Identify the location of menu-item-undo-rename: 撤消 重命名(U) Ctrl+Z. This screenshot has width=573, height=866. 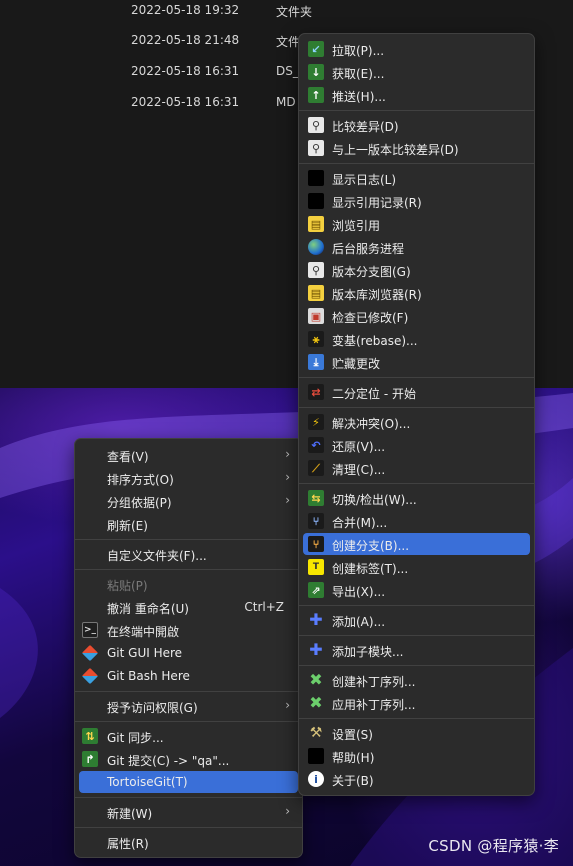
(188, 607).